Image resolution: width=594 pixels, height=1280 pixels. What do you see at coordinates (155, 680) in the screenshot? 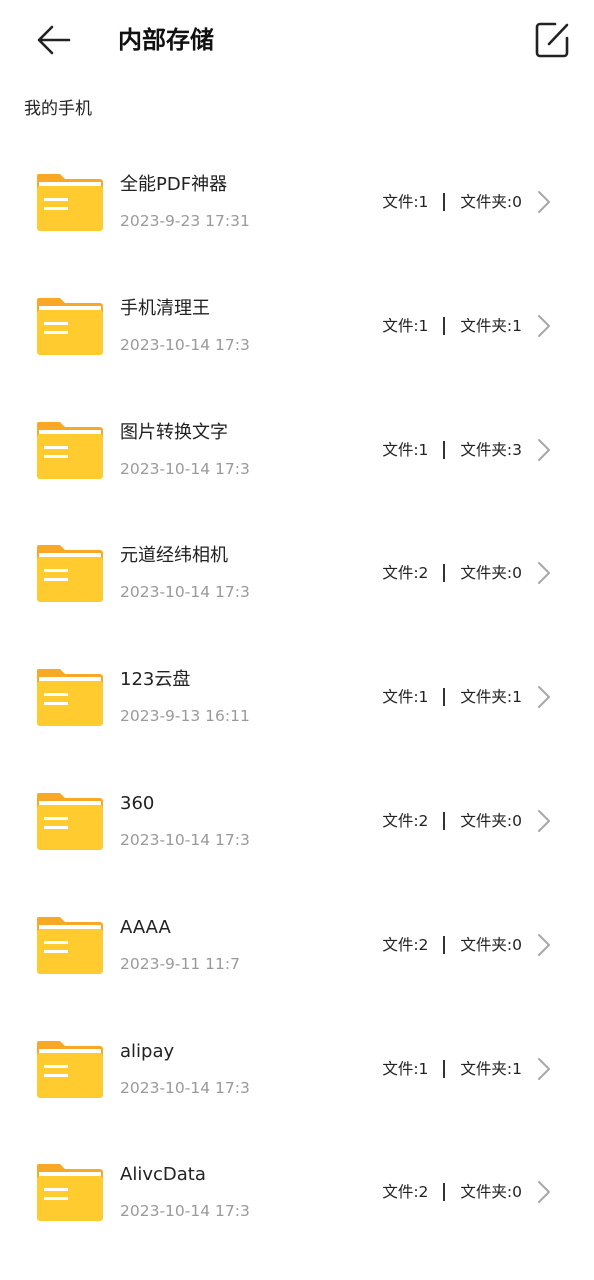
I see `folder-name: 123云盘` at bounding box center [155, 680].